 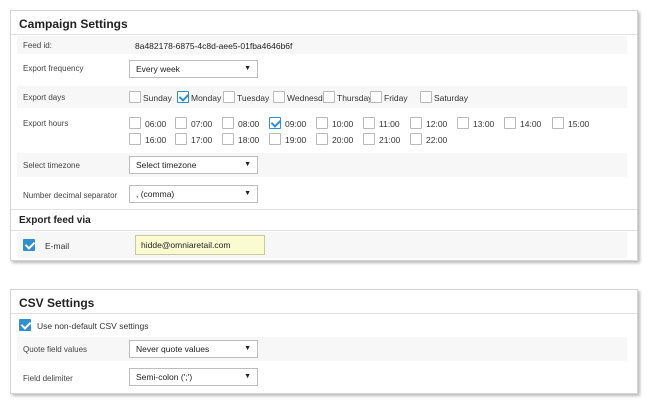 What do you see at coordinates (296, 124) in the screenshot?
I see `hour-label: 09:00` at bounding box center [296, 124].